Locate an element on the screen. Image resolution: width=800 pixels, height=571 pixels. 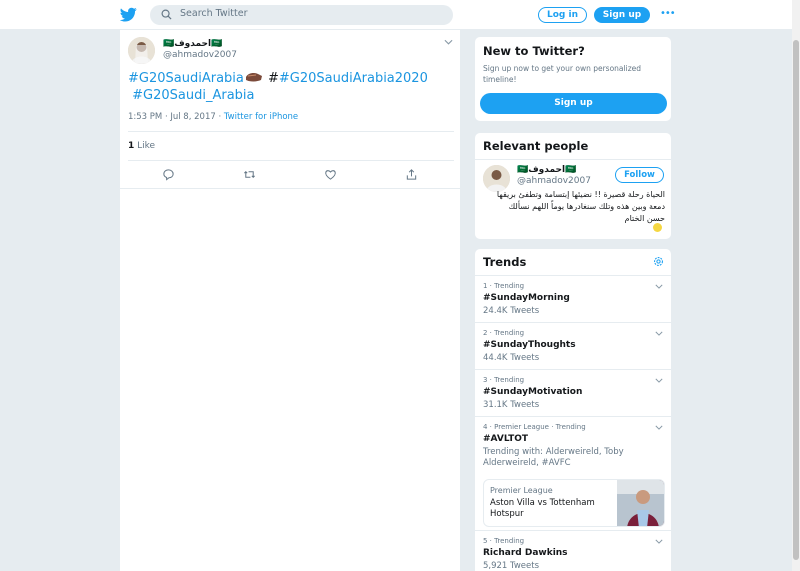
search-icon is located at coordinates (166, 14).